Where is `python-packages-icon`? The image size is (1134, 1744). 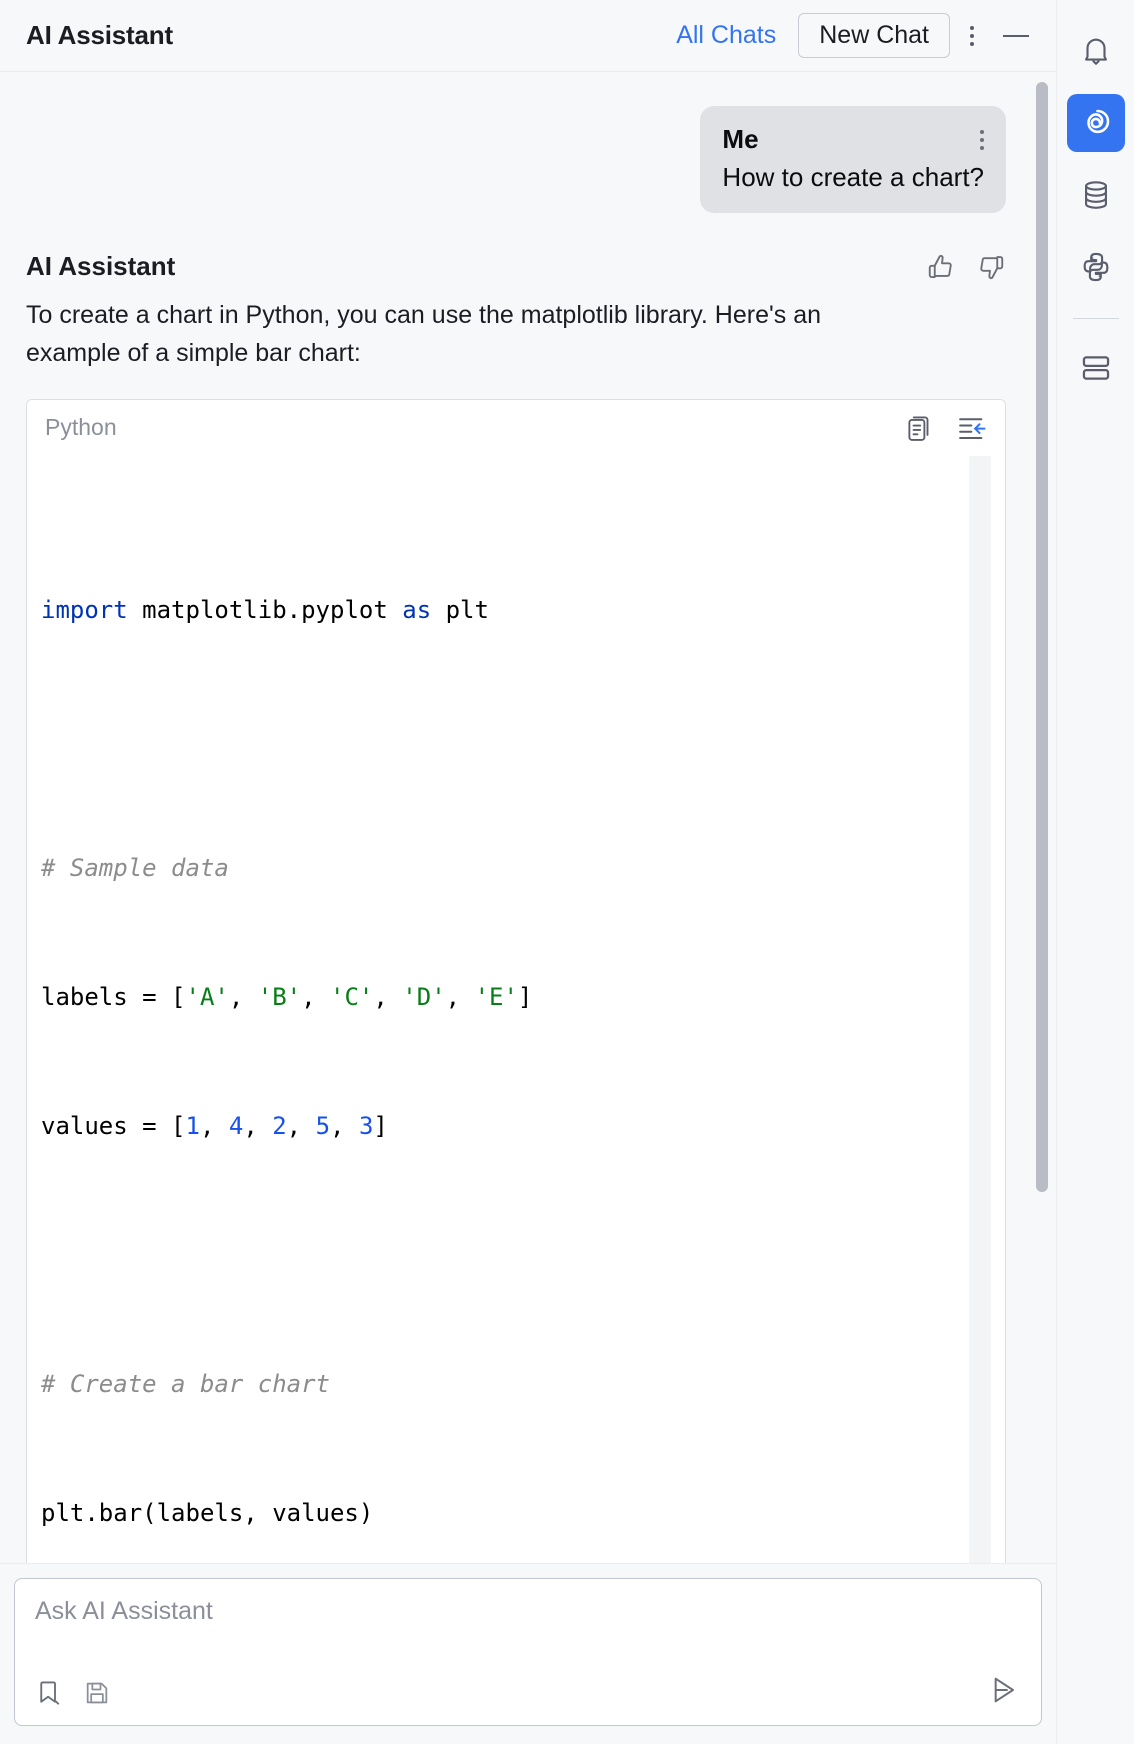
python-packages-icon is located at coordinates (1095, 267).